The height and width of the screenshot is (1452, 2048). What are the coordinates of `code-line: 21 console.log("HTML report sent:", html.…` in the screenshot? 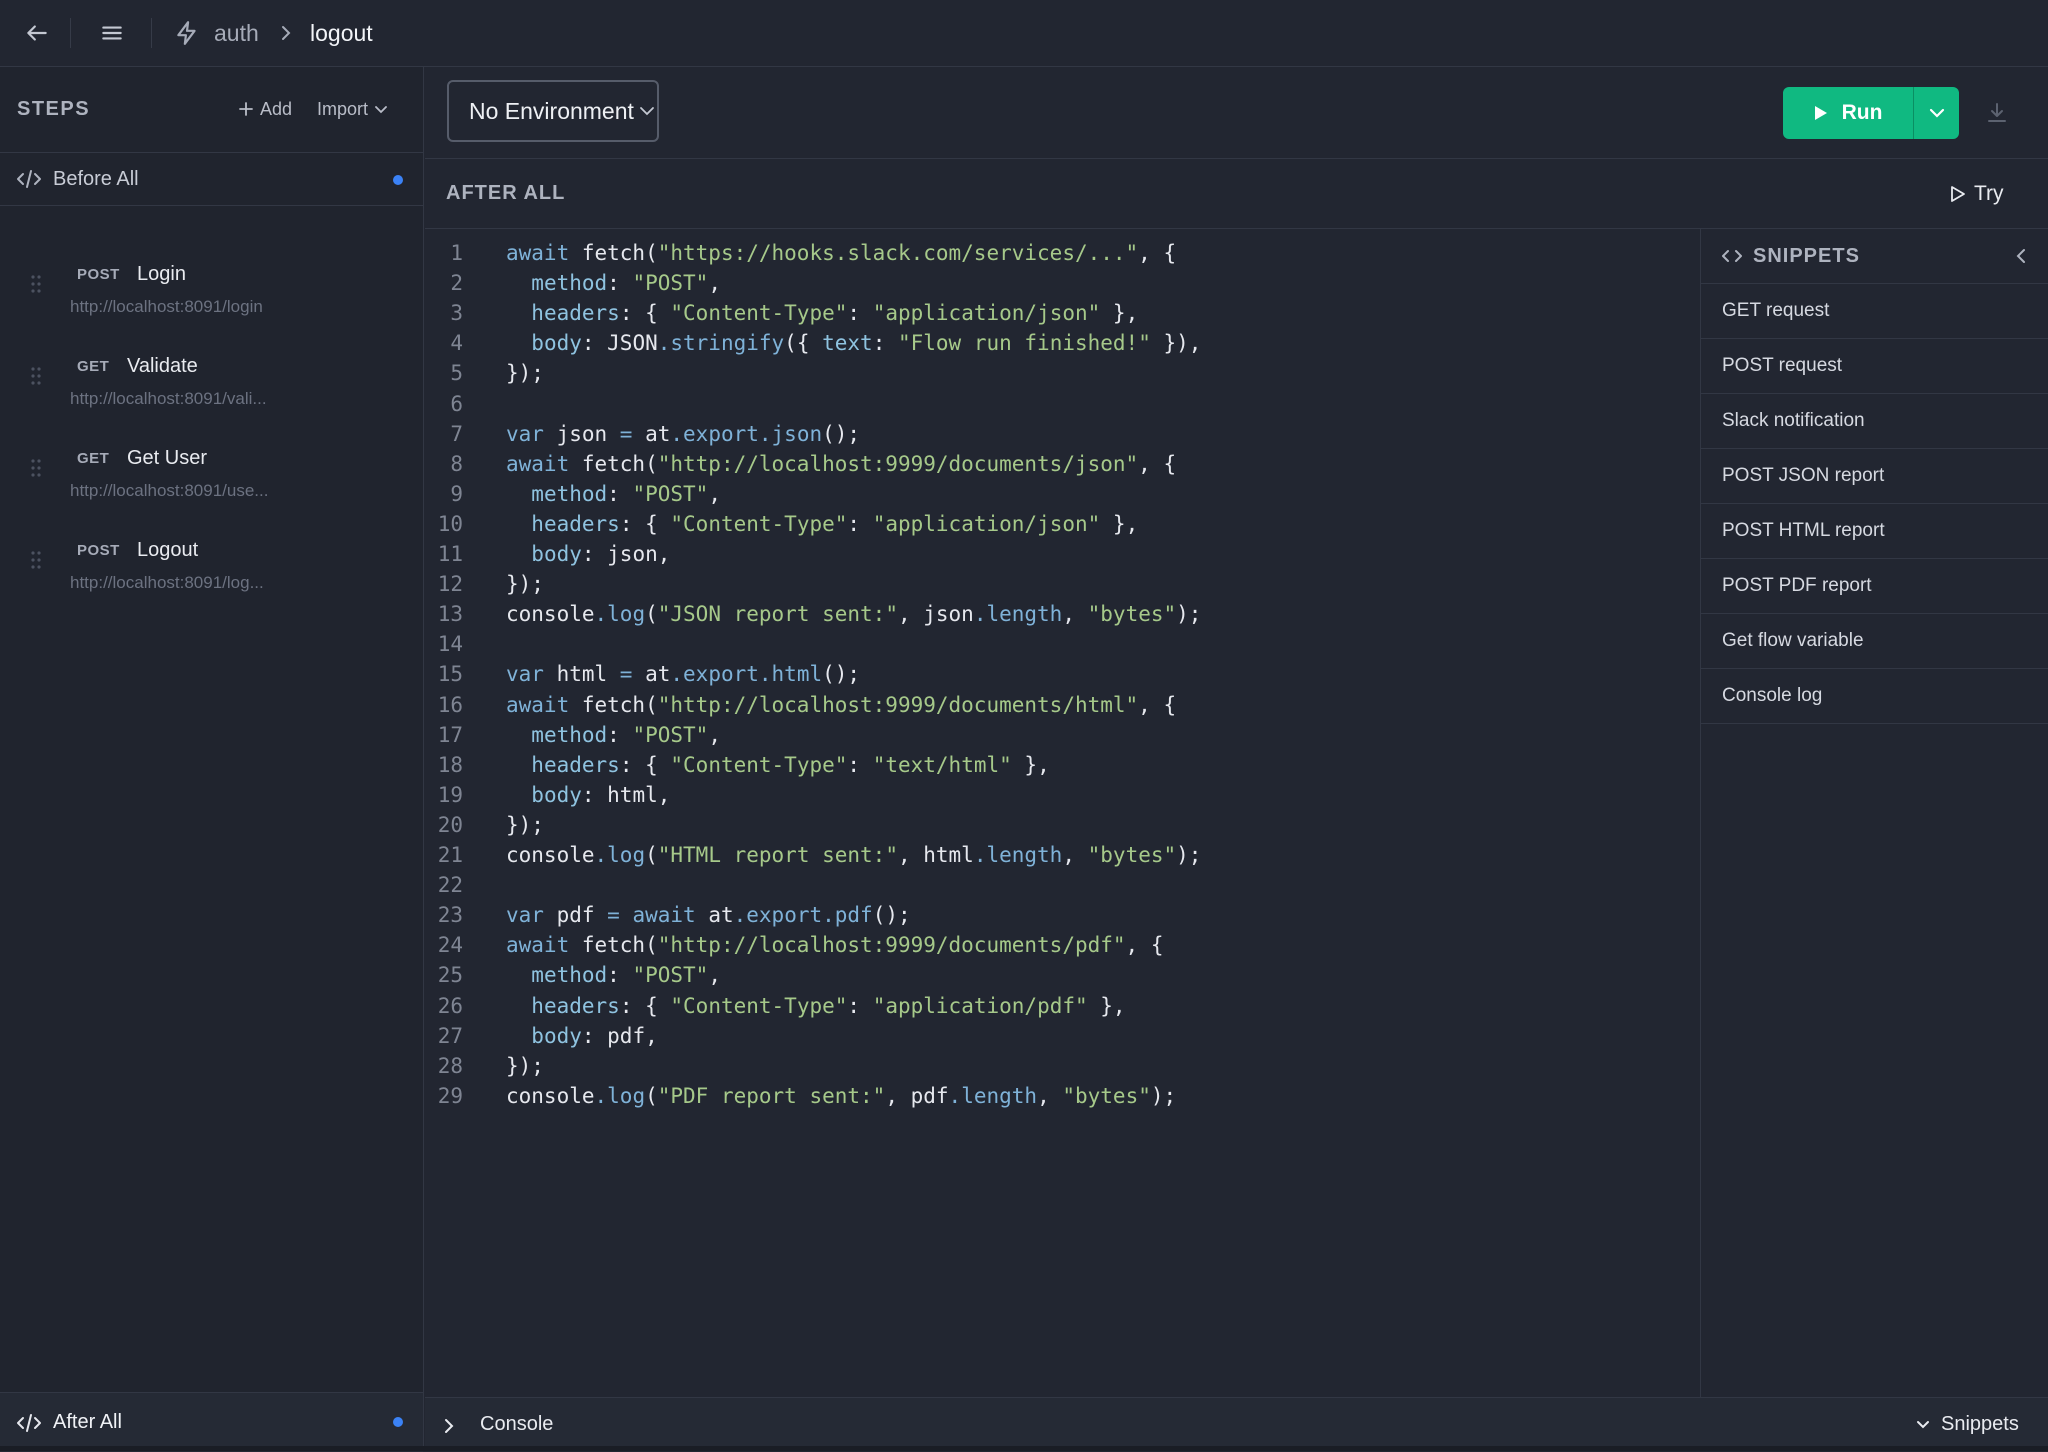 It's located at (1062, 855).